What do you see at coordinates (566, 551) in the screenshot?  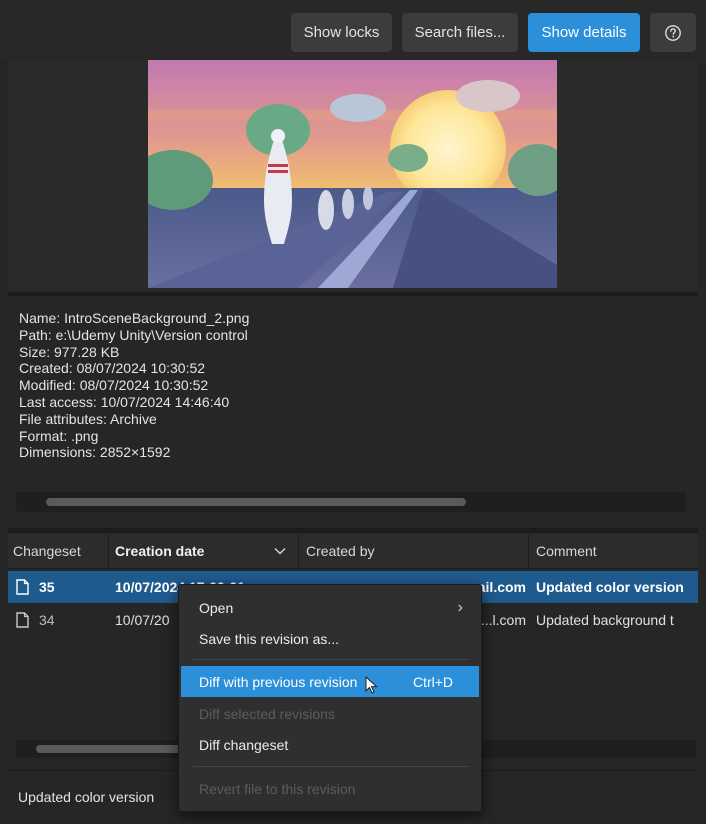 I see `column-header-comment: Comment` at bounding box center [566, 551].